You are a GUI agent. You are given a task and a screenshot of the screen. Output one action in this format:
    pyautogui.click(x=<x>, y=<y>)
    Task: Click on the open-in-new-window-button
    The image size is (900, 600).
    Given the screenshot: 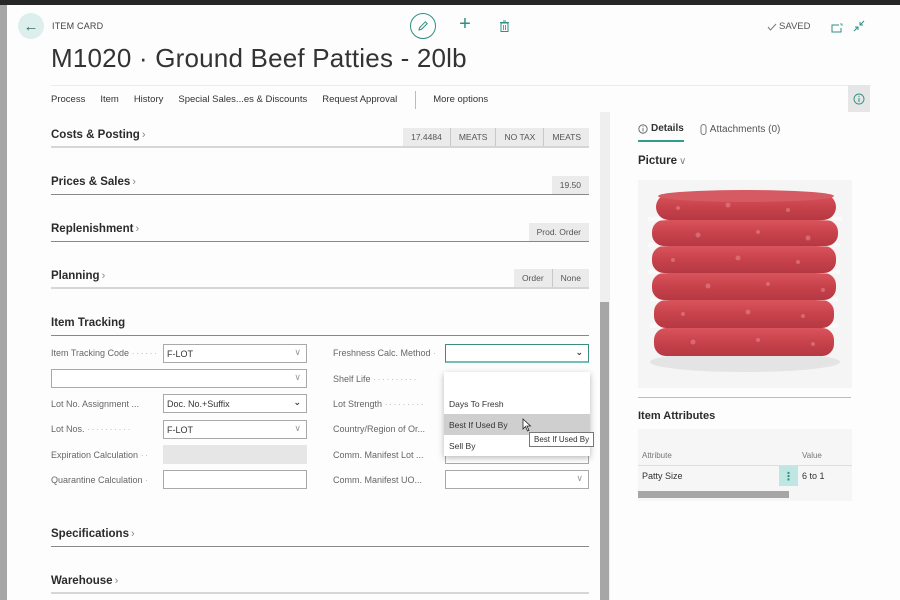 What is the action you would take?
    pyautogui.click(x=837, y=29)
    